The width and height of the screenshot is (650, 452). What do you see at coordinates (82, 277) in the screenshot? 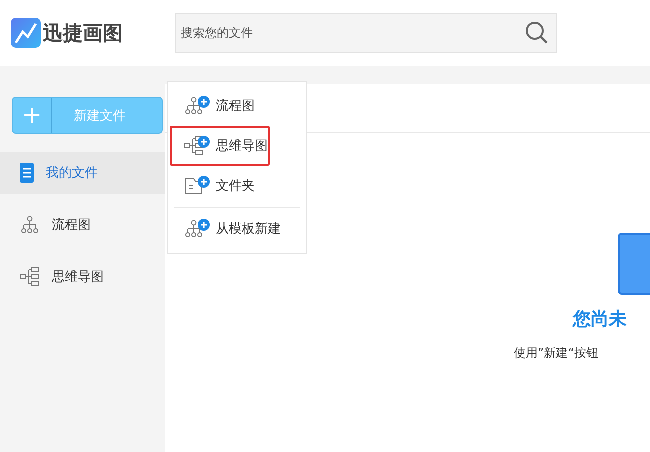
I see `sidebar-item: 思维导图` at bounding box center [82, 277].